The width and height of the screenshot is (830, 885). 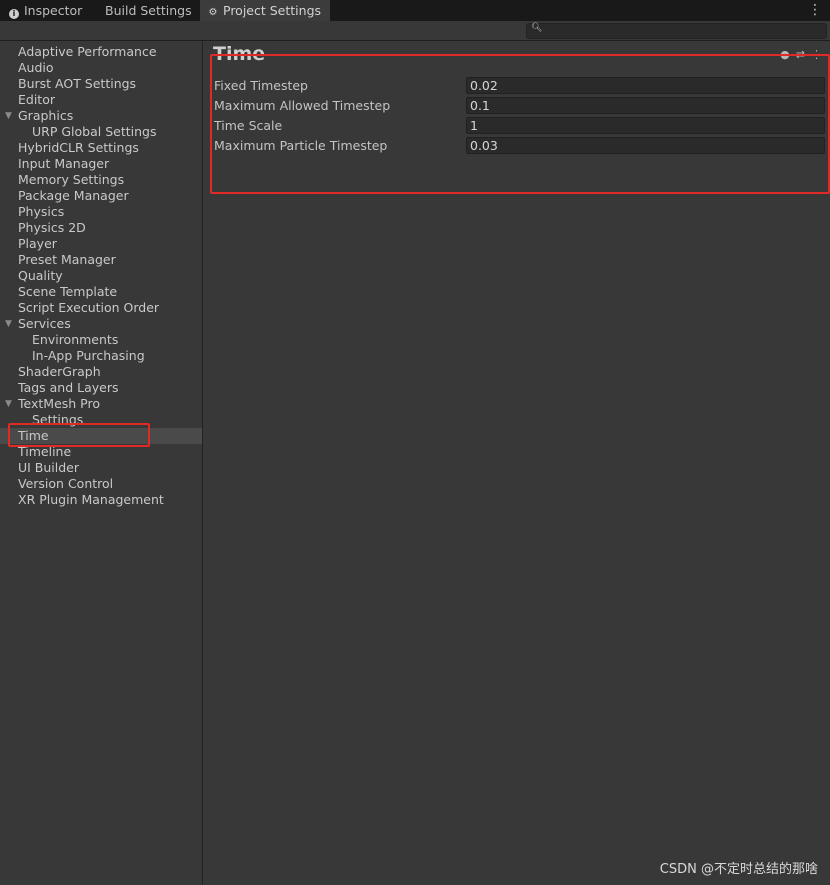 What do you see at coordinates (36, 67) in the screenshot?
I see `sidebar-item-label: Audio` at bounding box center [36, 67].